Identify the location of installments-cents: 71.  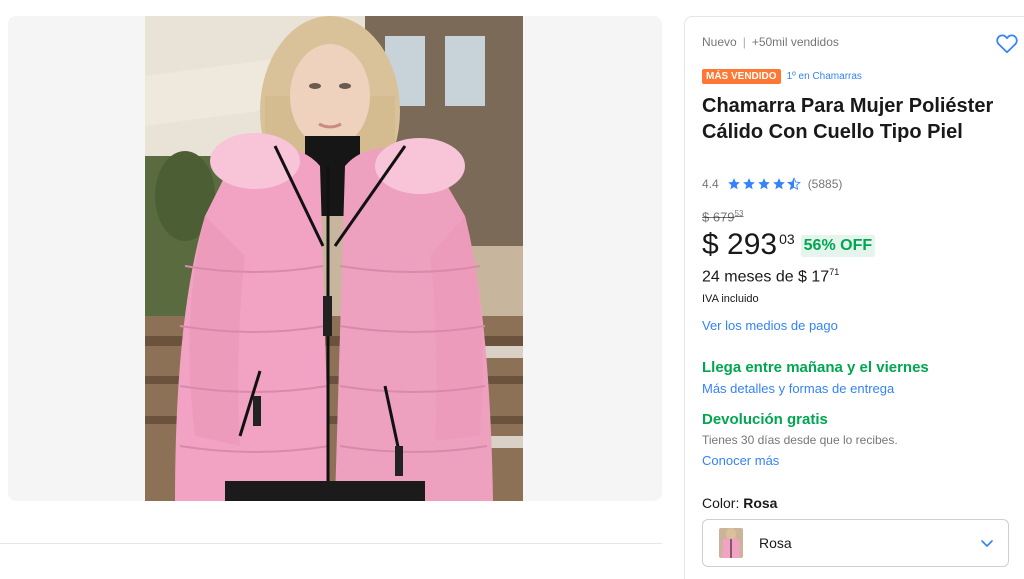
(834, 272).